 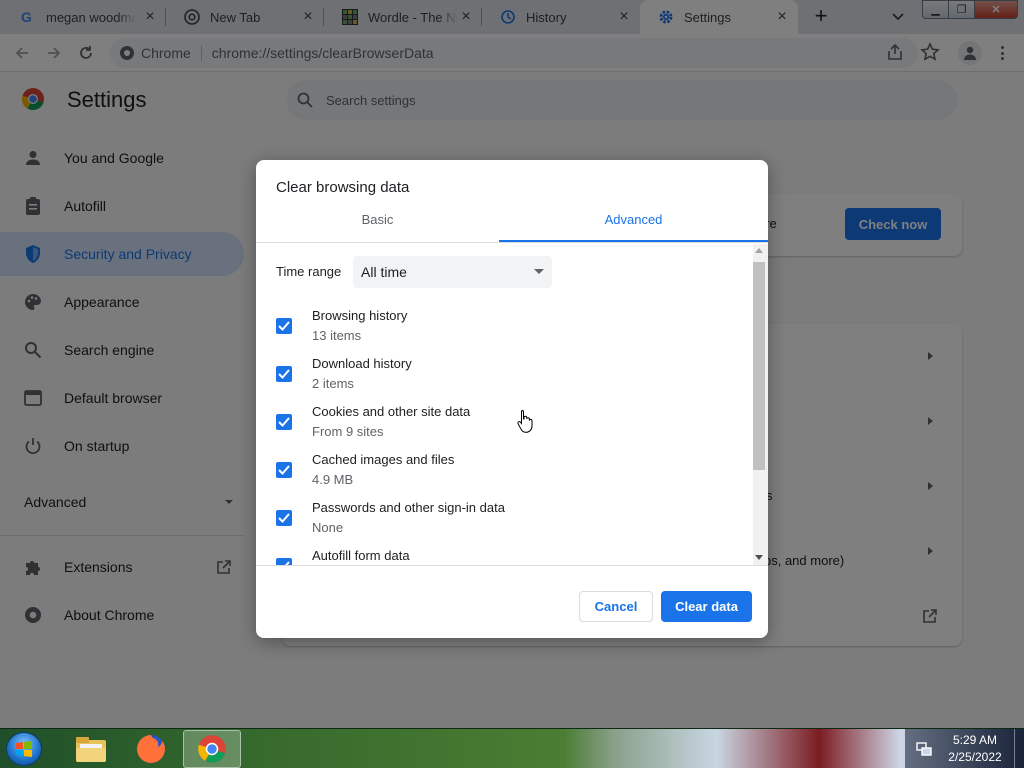 I want to click on option-title: Autofill form data, so click(x=361, y=555).